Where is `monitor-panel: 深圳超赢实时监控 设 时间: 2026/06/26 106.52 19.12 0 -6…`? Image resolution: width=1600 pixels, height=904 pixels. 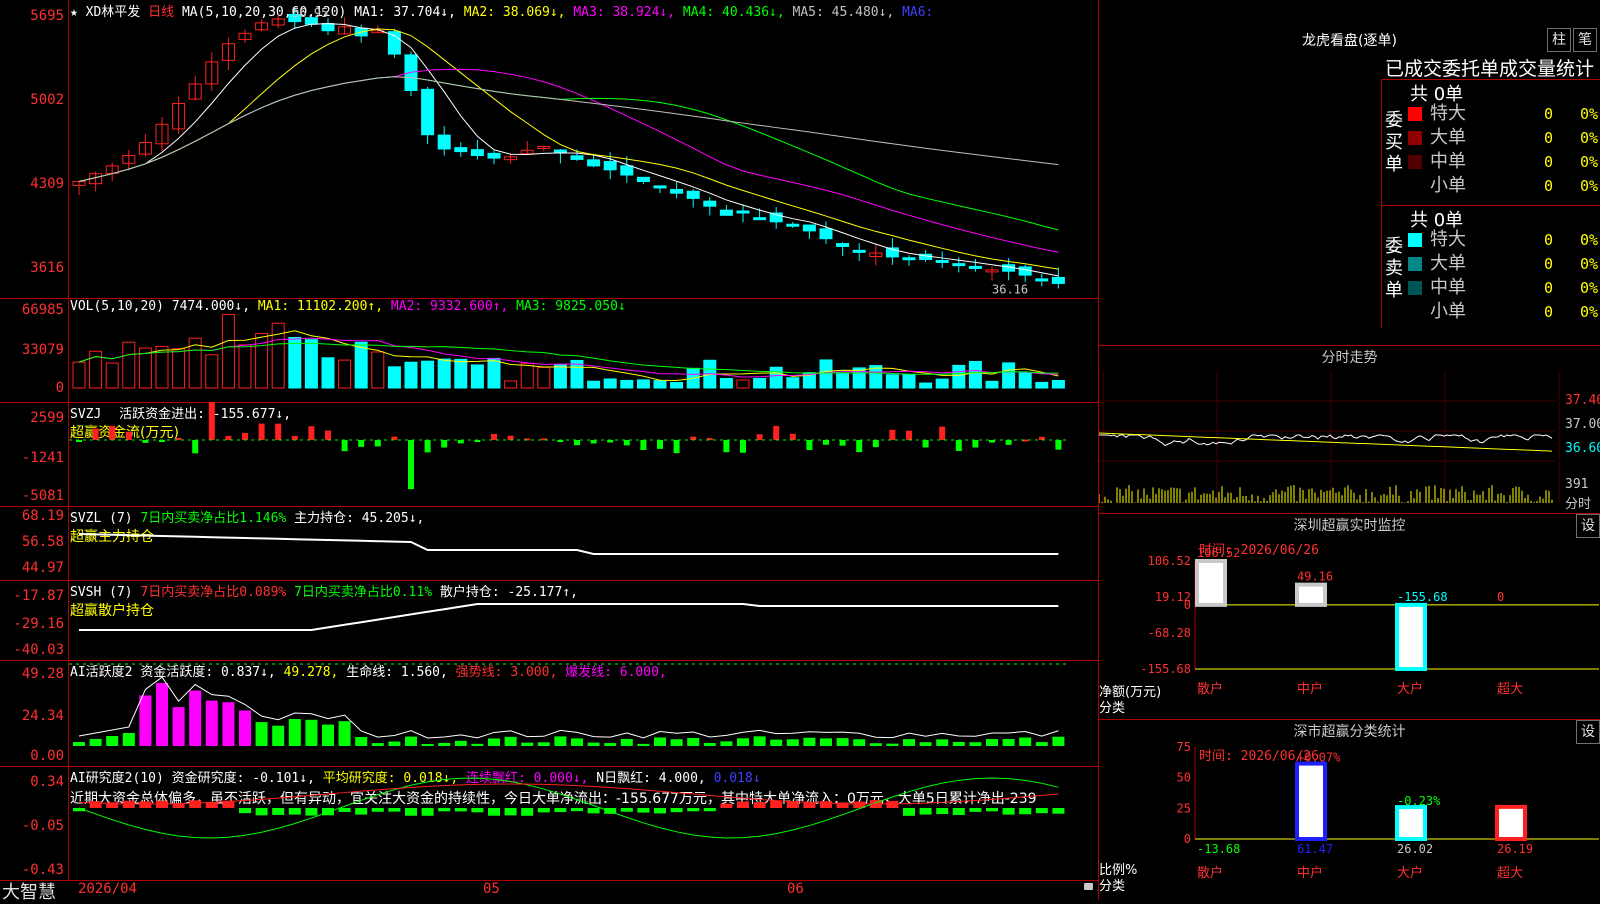 monitor-panel: 深圳超赢实时监控 设 时间: 2026/06/26 106.52 19.12 0 -6… is located at coordinates (1349, 616).